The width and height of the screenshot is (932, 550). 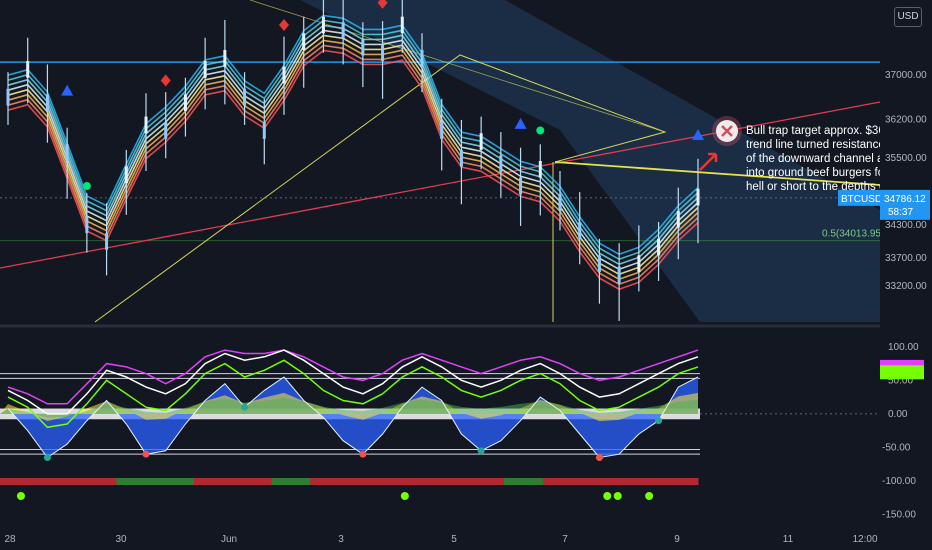 What do you see at coordinates (121, 539) in the screenshot?
I see `time-tick-label: 30` at bounding box center [121, 539].